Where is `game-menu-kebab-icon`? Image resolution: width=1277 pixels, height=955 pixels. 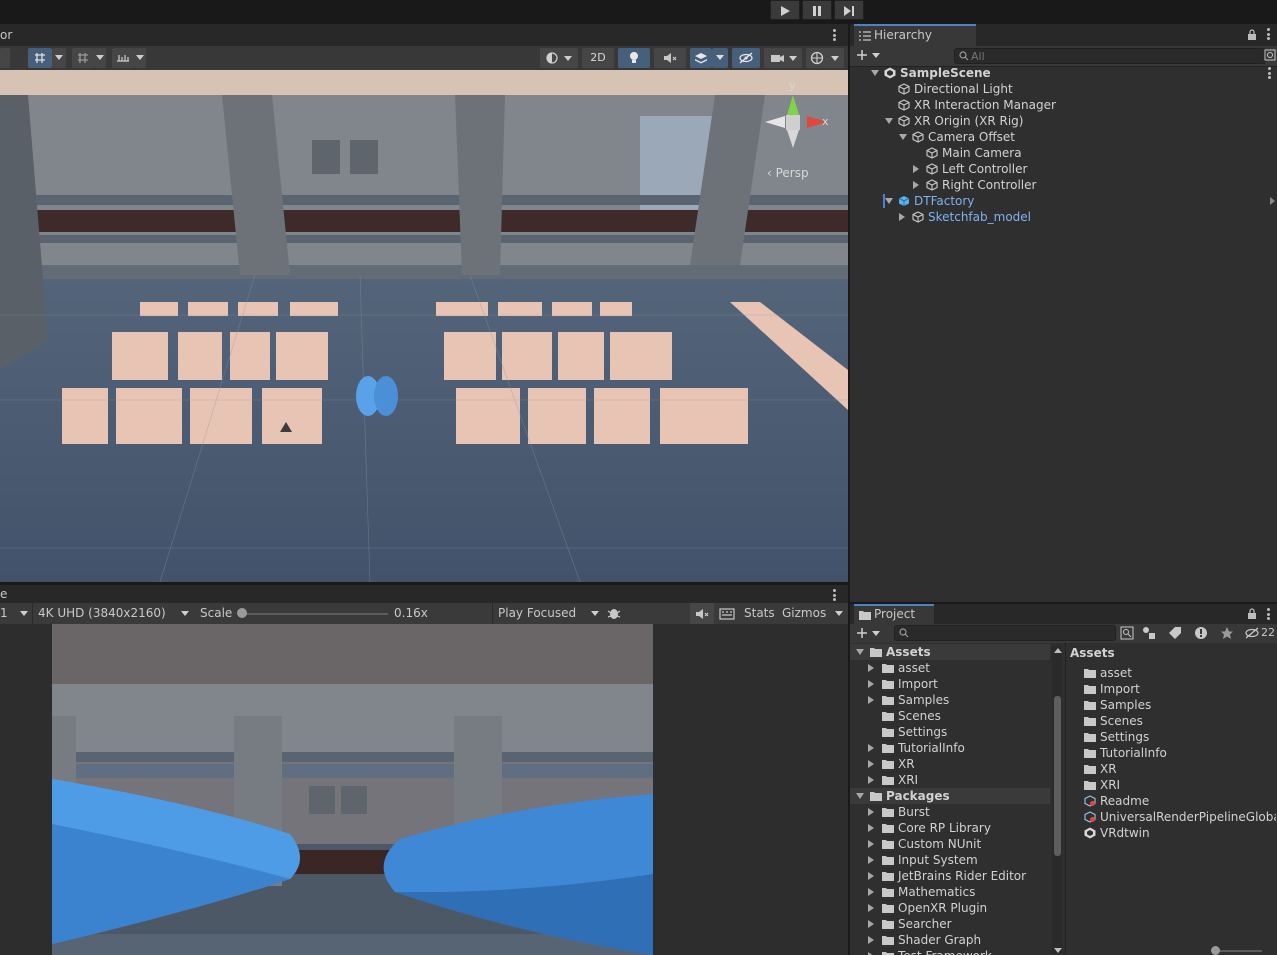
game-menu-kebab-icon is located at coordinates (834, 595).